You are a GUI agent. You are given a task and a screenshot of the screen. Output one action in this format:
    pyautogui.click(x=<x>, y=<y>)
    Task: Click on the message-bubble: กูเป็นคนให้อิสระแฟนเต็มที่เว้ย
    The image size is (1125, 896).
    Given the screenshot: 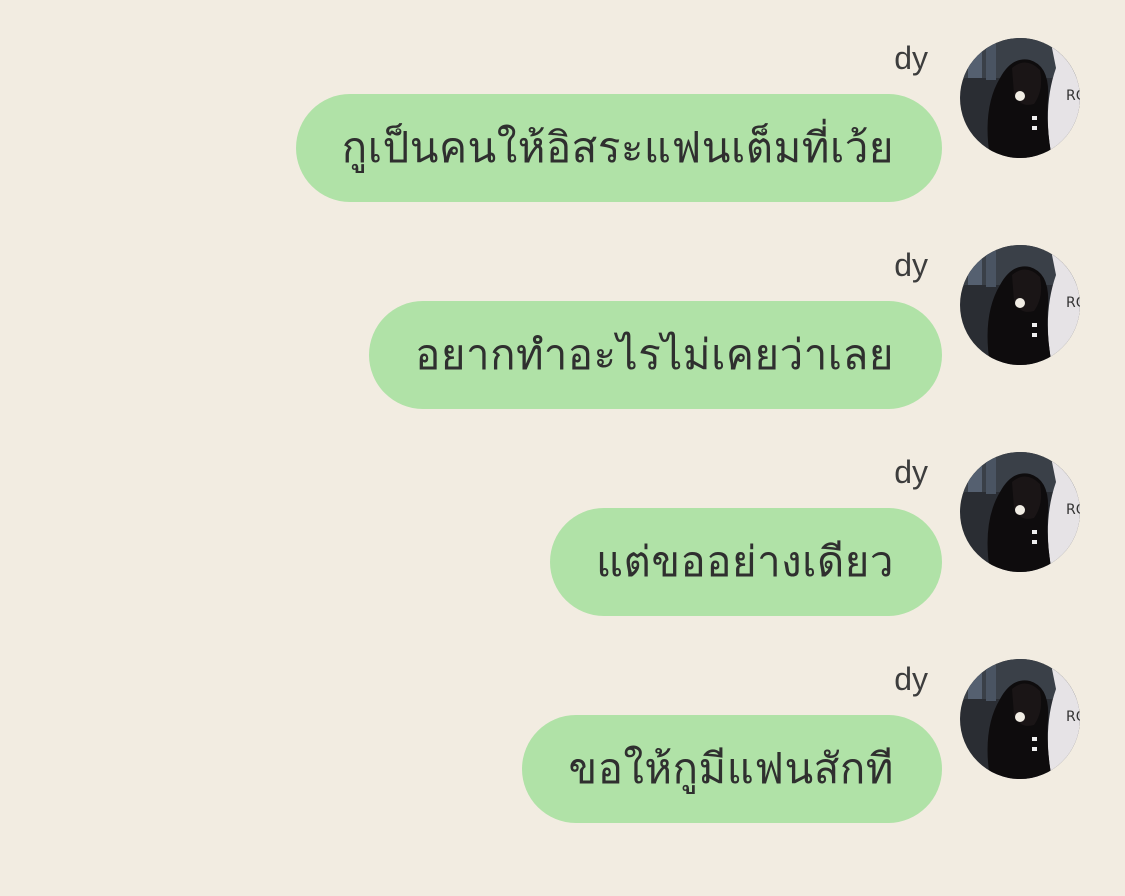 What is the action you would take?
    pyautogui.click(x=618, y=148)
    